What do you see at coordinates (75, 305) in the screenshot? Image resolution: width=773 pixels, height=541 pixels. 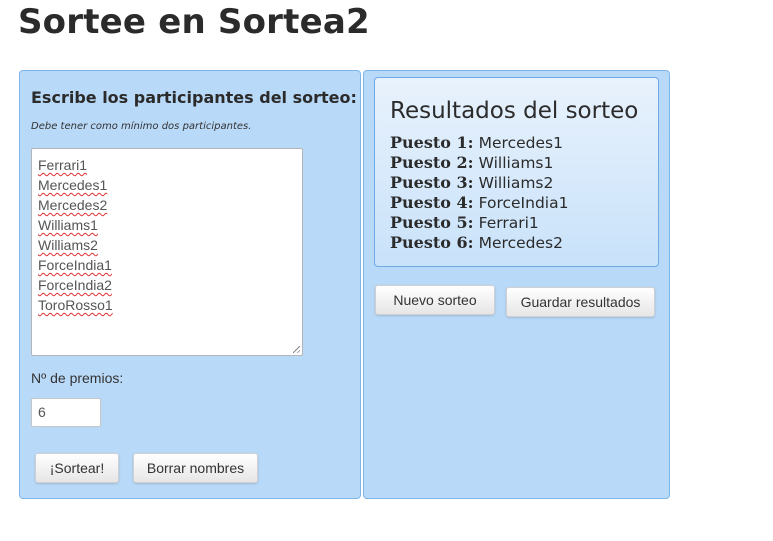 I see `participant-line: ToroRosso1` at bounding box center [75, 305].